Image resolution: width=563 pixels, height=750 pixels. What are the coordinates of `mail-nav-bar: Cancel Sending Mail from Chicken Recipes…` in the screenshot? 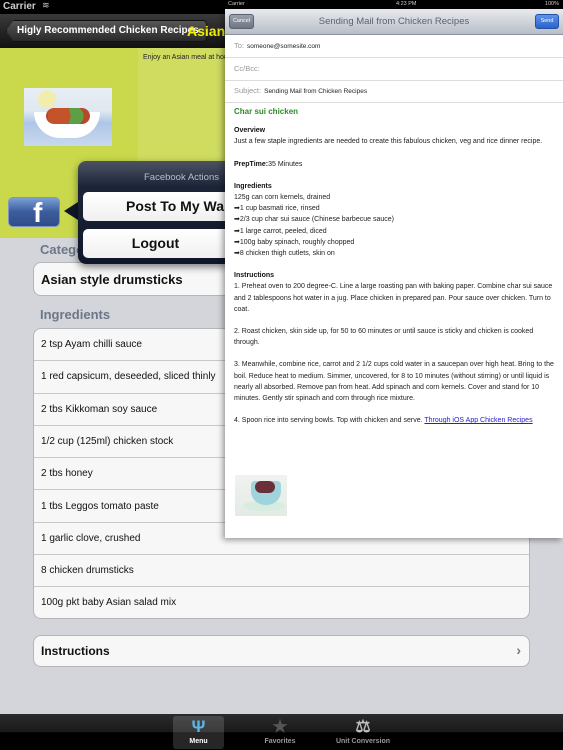 It's located at (394, 22).